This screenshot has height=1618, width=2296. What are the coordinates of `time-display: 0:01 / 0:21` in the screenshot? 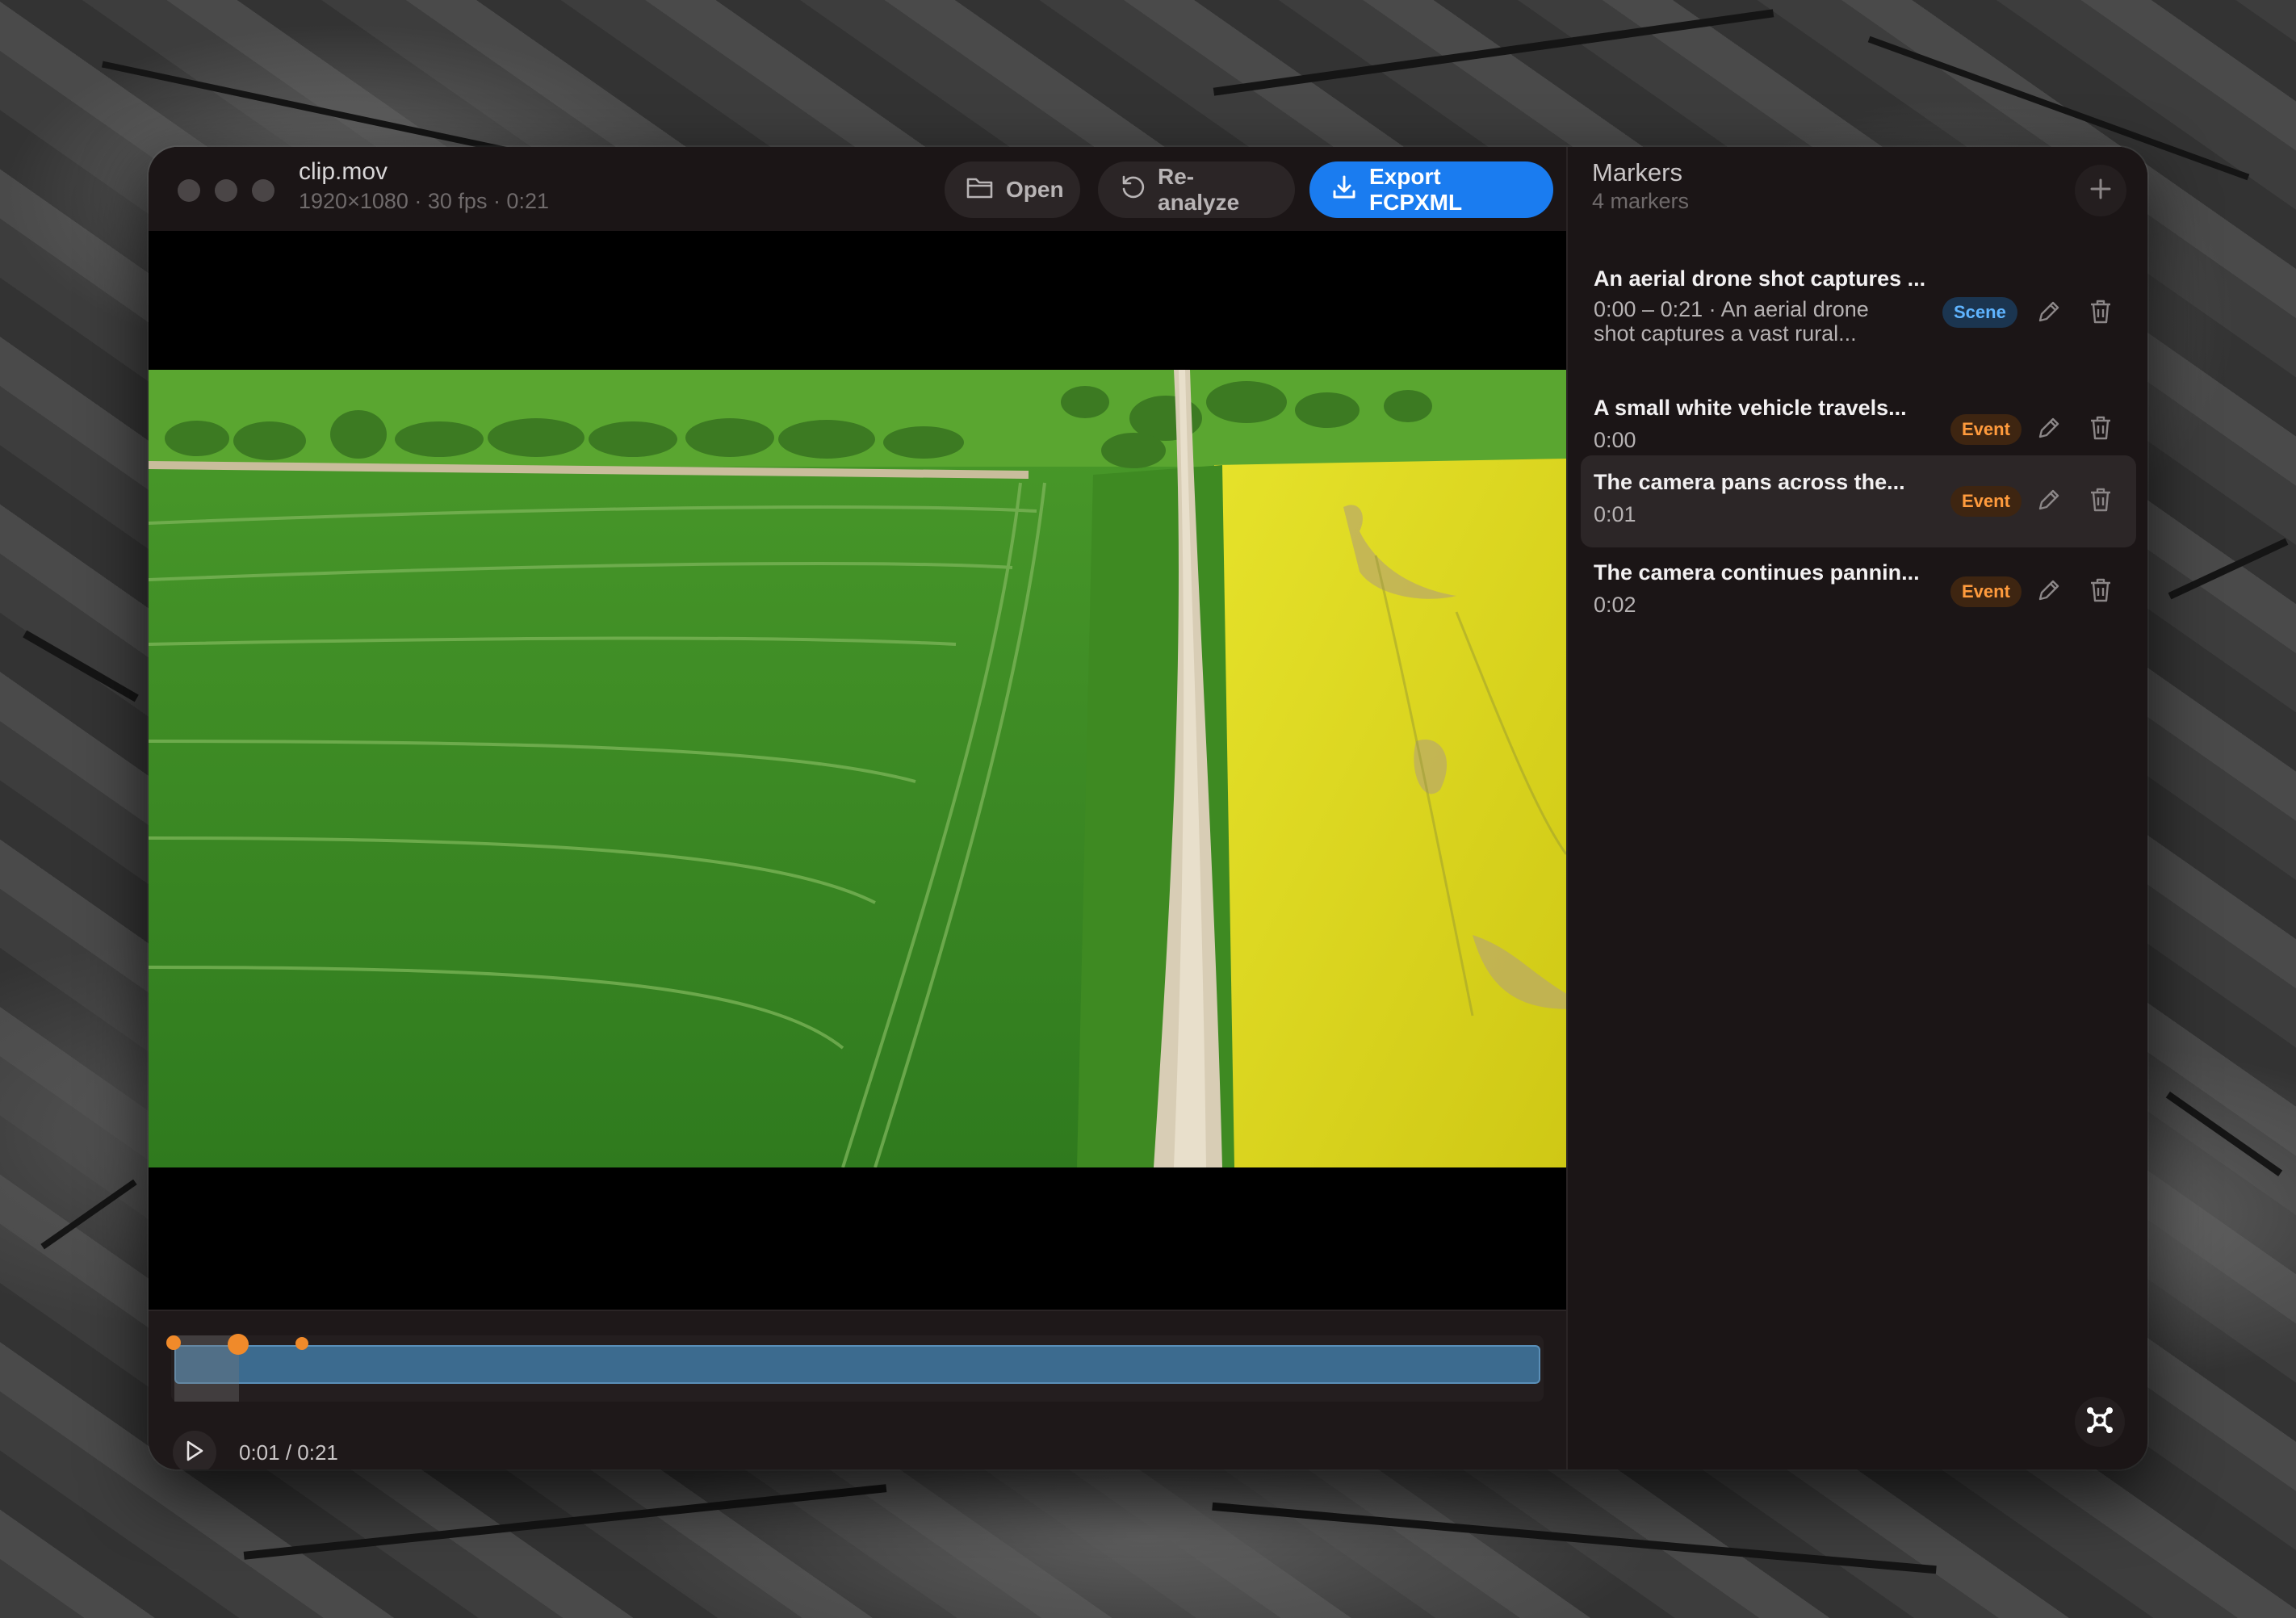 It's located at (288, 1452).